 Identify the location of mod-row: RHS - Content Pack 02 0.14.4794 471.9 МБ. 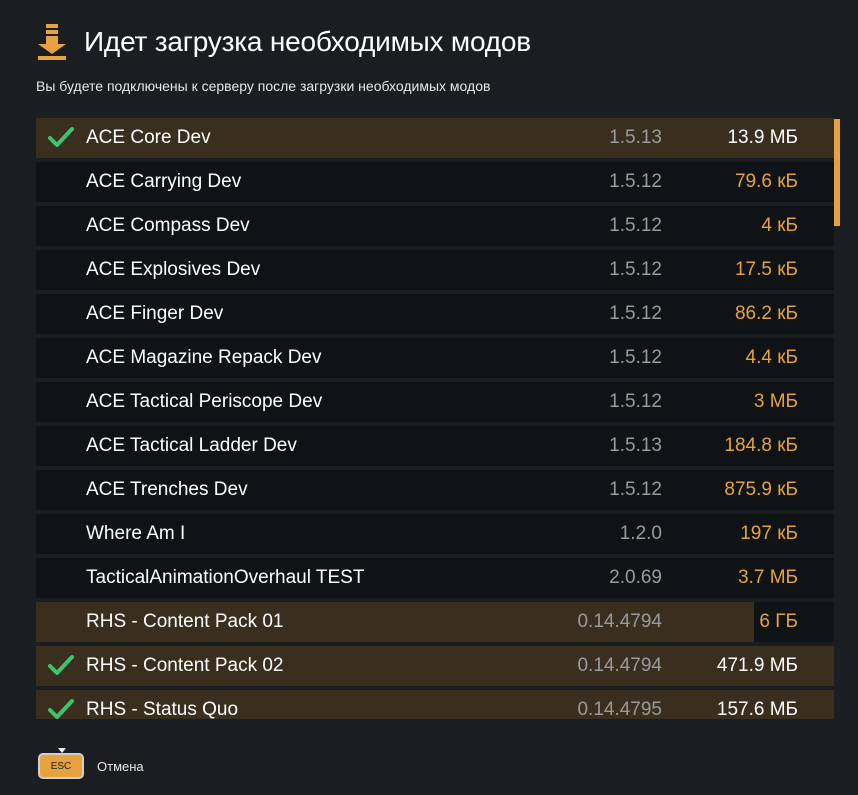
(435, 666).